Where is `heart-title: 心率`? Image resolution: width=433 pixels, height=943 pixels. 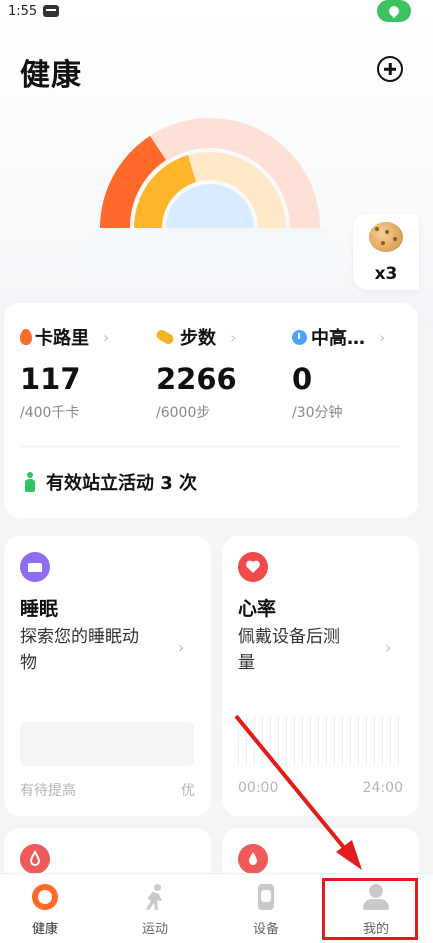 heart-title: 心率 is located at coordinates (257, 609).